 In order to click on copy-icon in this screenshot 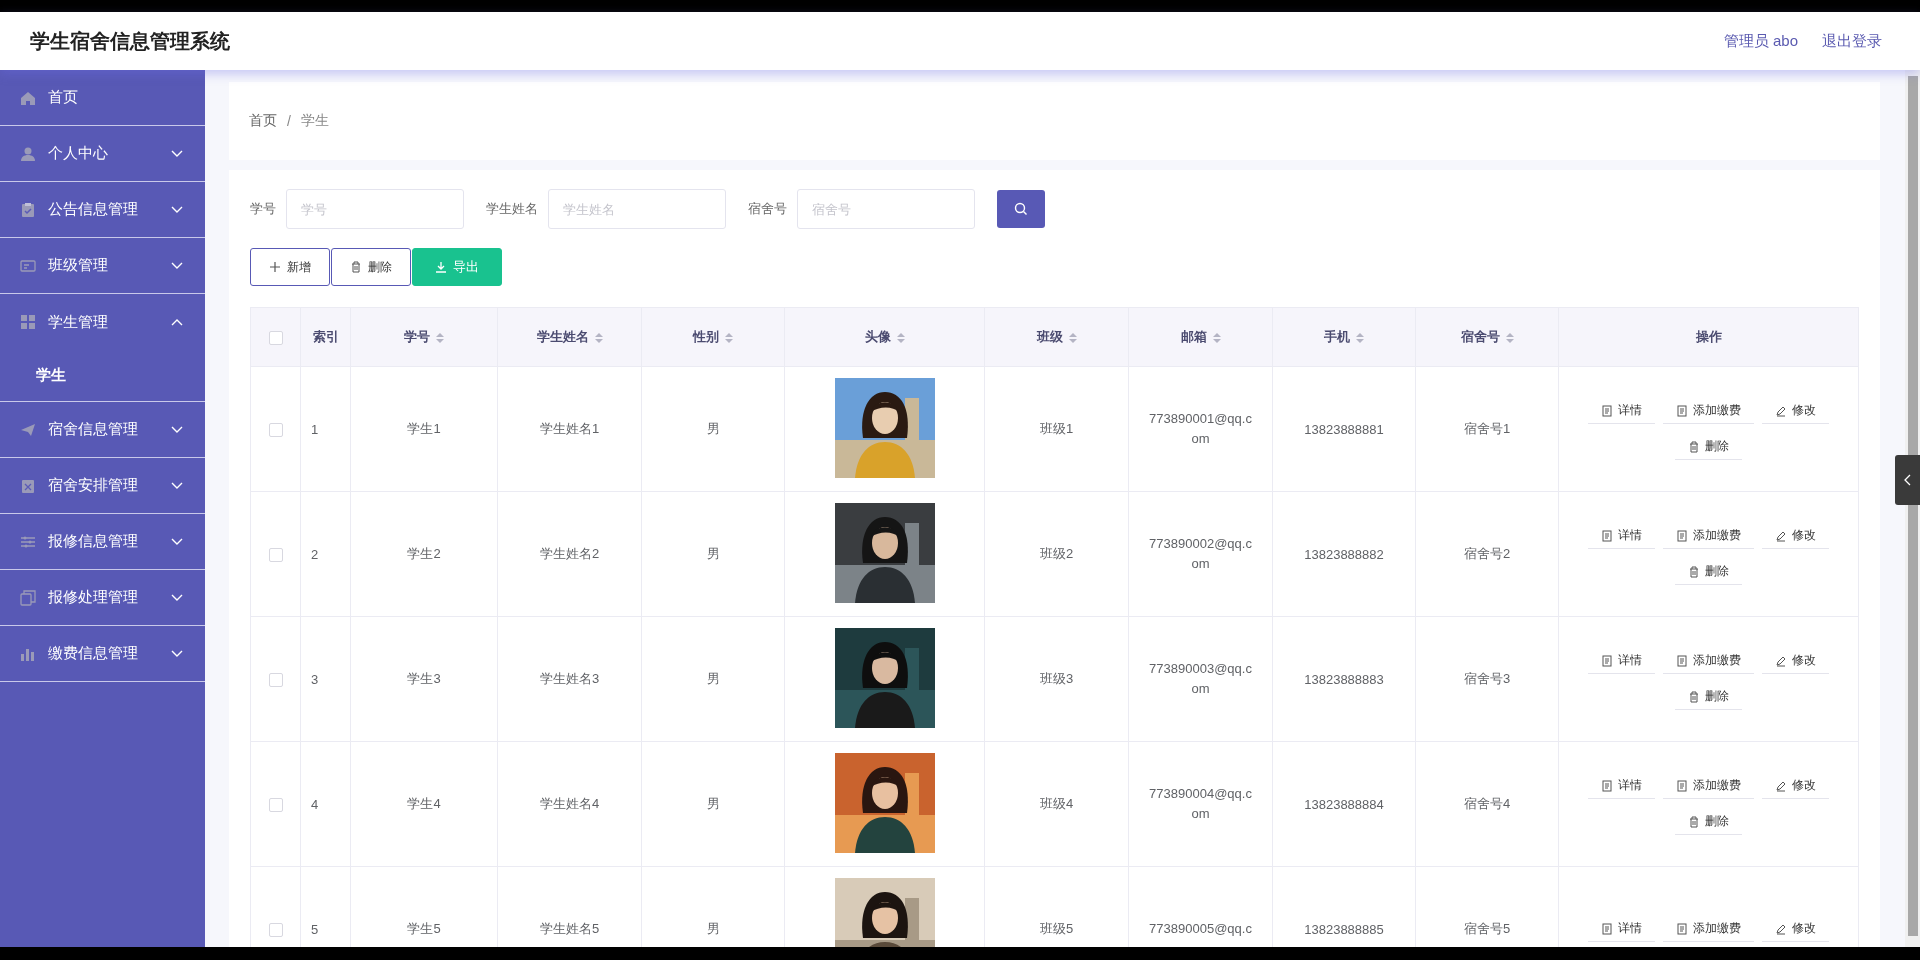, I will do `click(28, 597)`.